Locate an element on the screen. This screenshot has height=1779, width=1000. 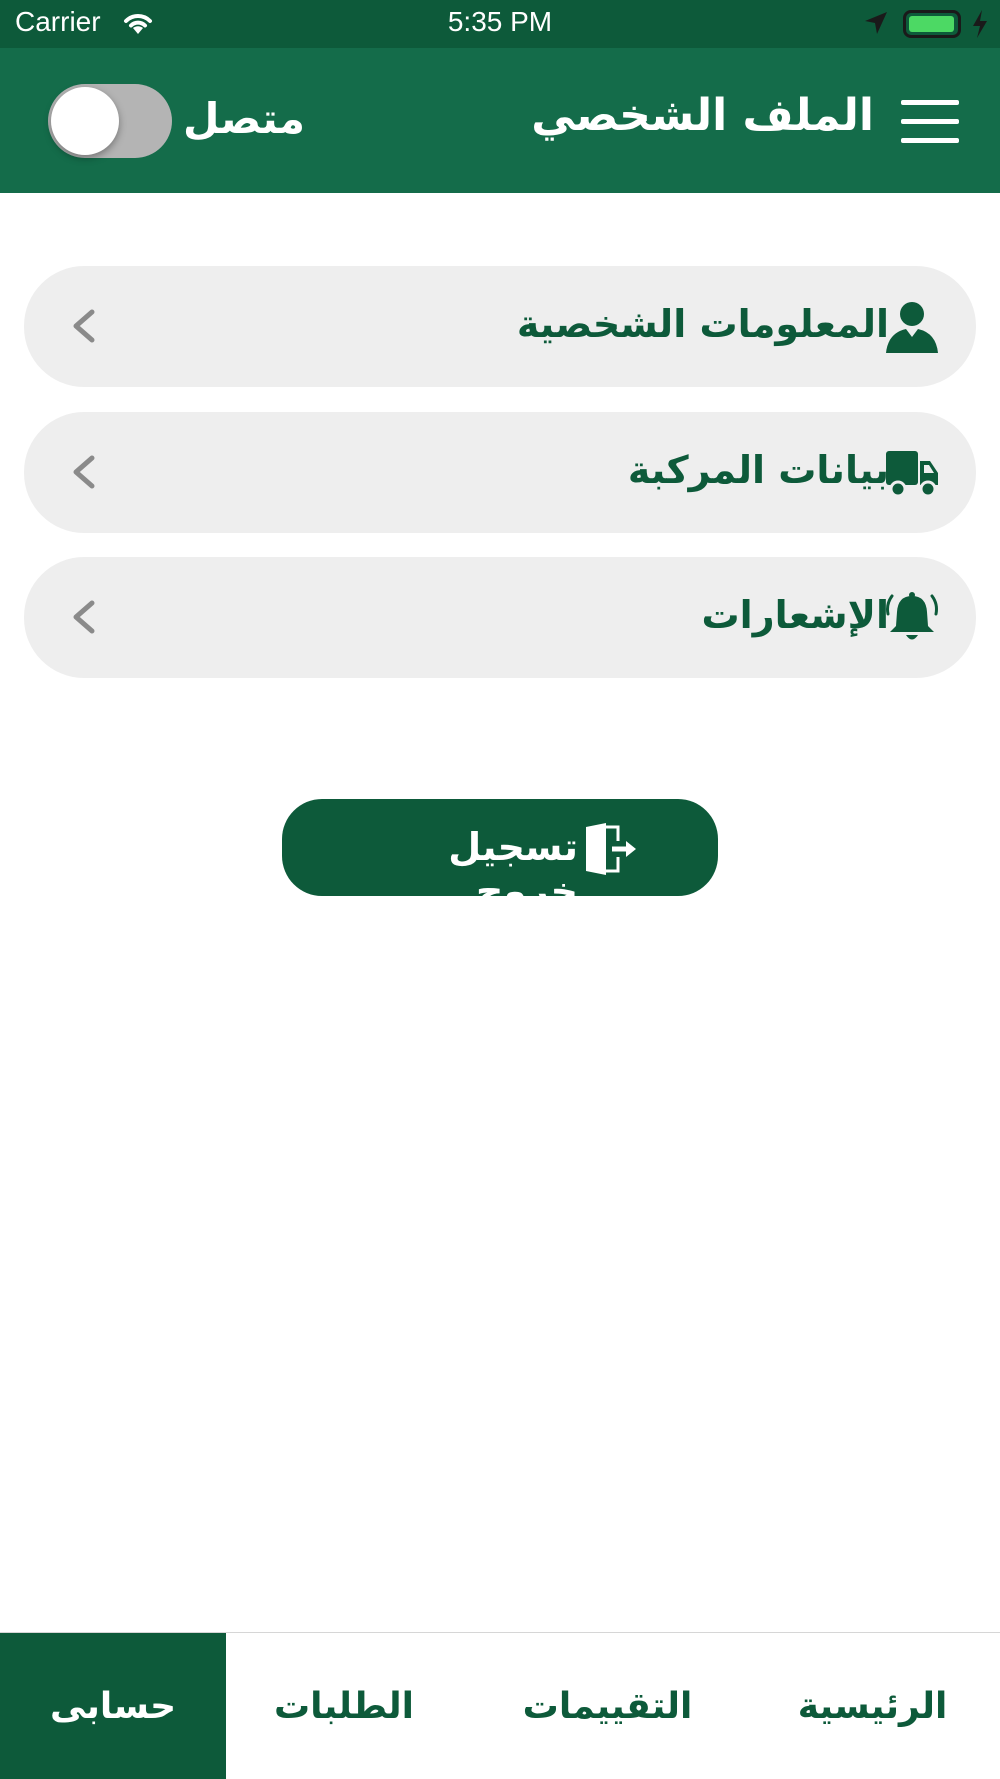
status-bar: Carrier 5:35 PM is located at coordinates (500, 24).